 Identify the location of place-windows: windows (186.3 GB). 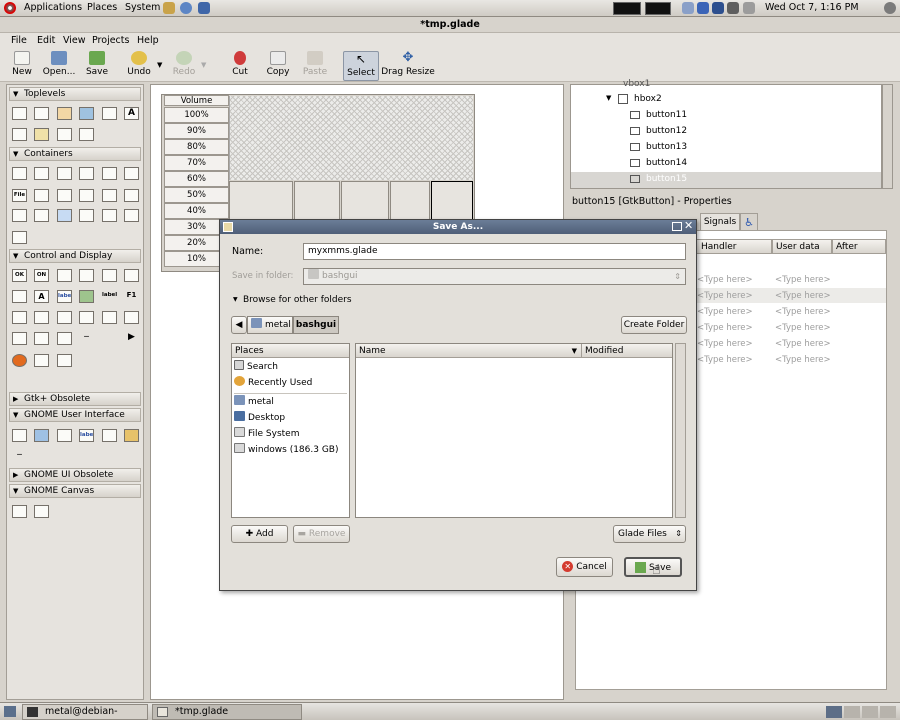
(286, 450).